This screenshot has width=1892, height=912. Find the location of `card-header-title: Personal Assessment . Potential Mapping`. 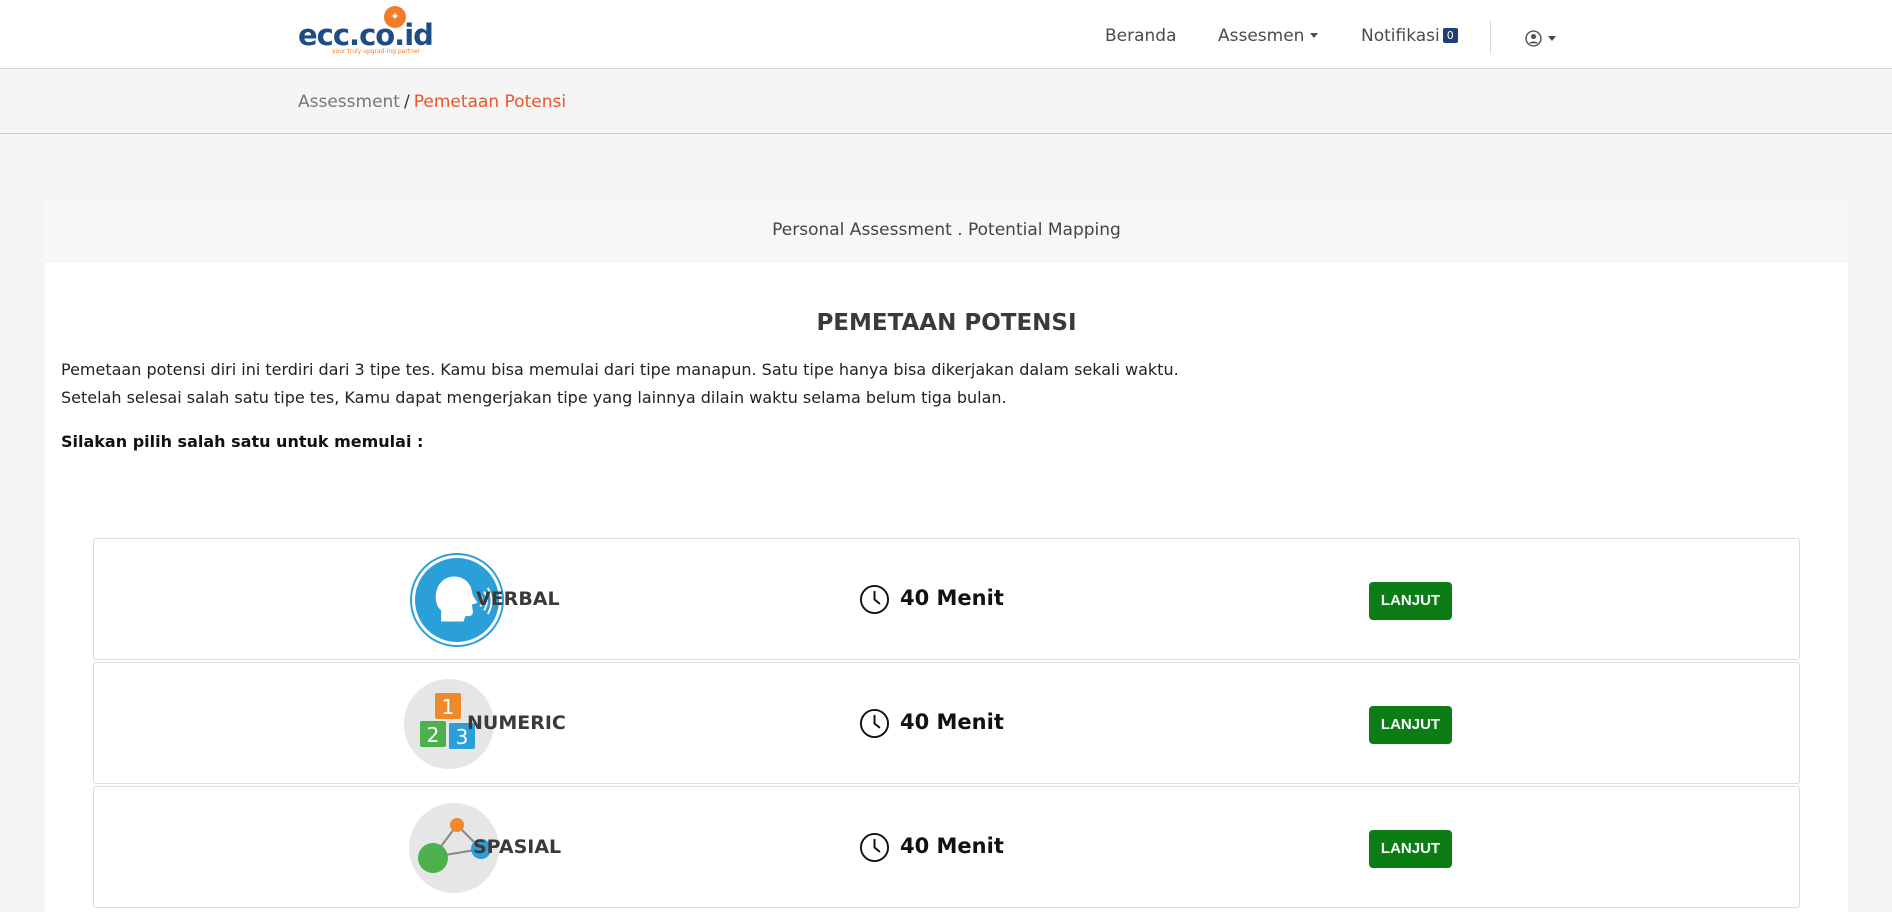

card-header-title: Personal Assessment . Potential Mapping is located at coordinates (946, 230).